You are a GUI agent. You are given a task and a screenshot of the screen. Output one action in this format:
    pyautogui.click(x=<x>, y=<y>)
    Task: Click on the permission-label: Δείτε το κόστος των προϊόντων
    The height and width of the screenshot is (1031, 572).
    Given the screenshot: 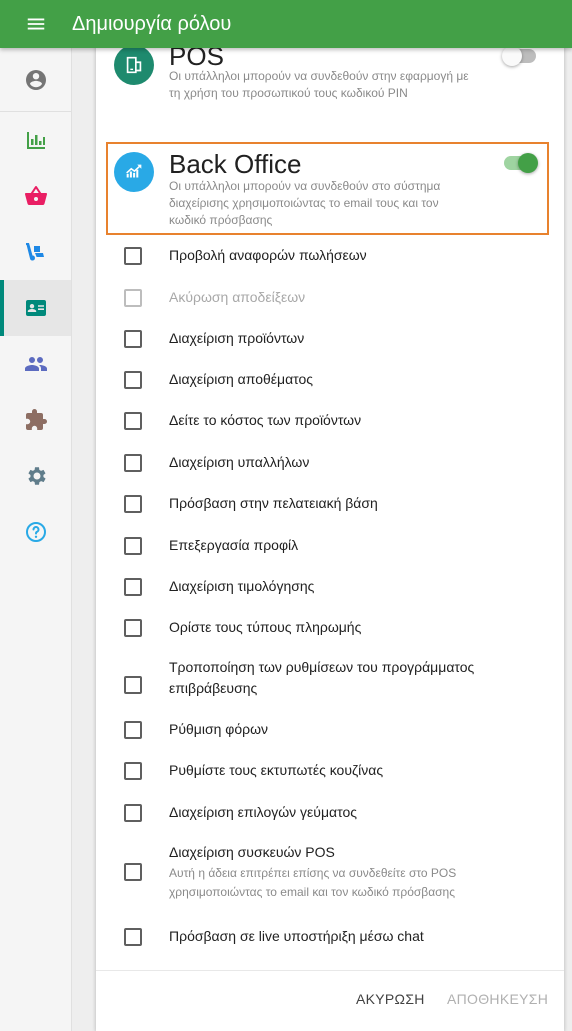 What is the action you would take?
    pyautogui.click(x=265, y=420)
    